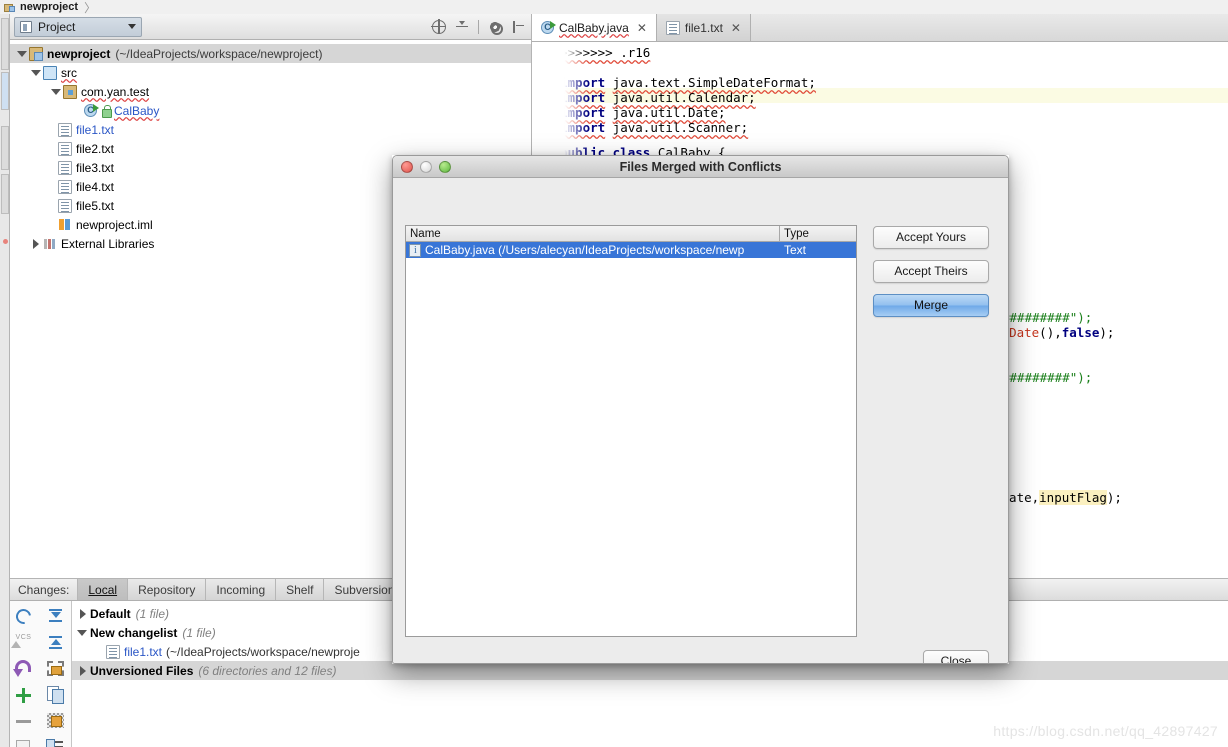 This screenshot has width=1228, height=747. Describe the element at coordinates (108, 243) in the screenshot. I see `tree-label: External Libraries` at that location.